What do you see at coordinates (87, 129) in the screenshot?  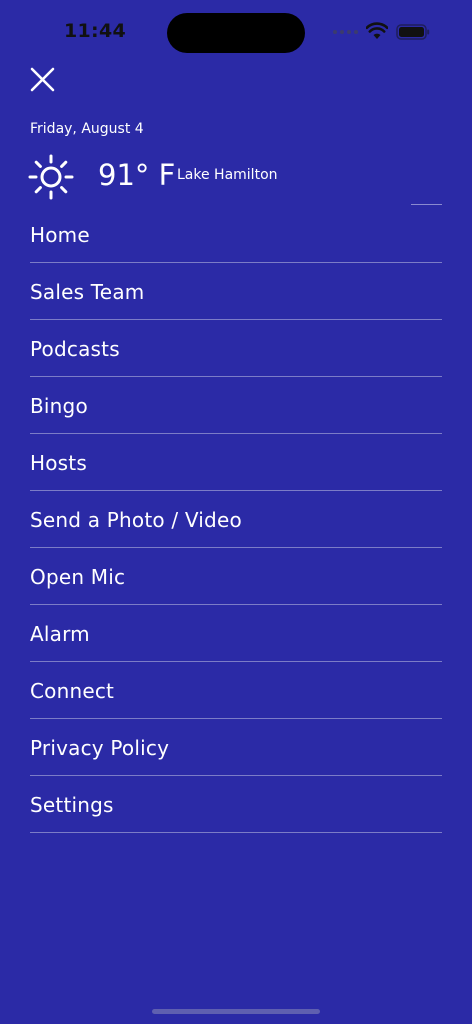 I see `current-date: Friday, August 4` at bounding box center [87, 129].